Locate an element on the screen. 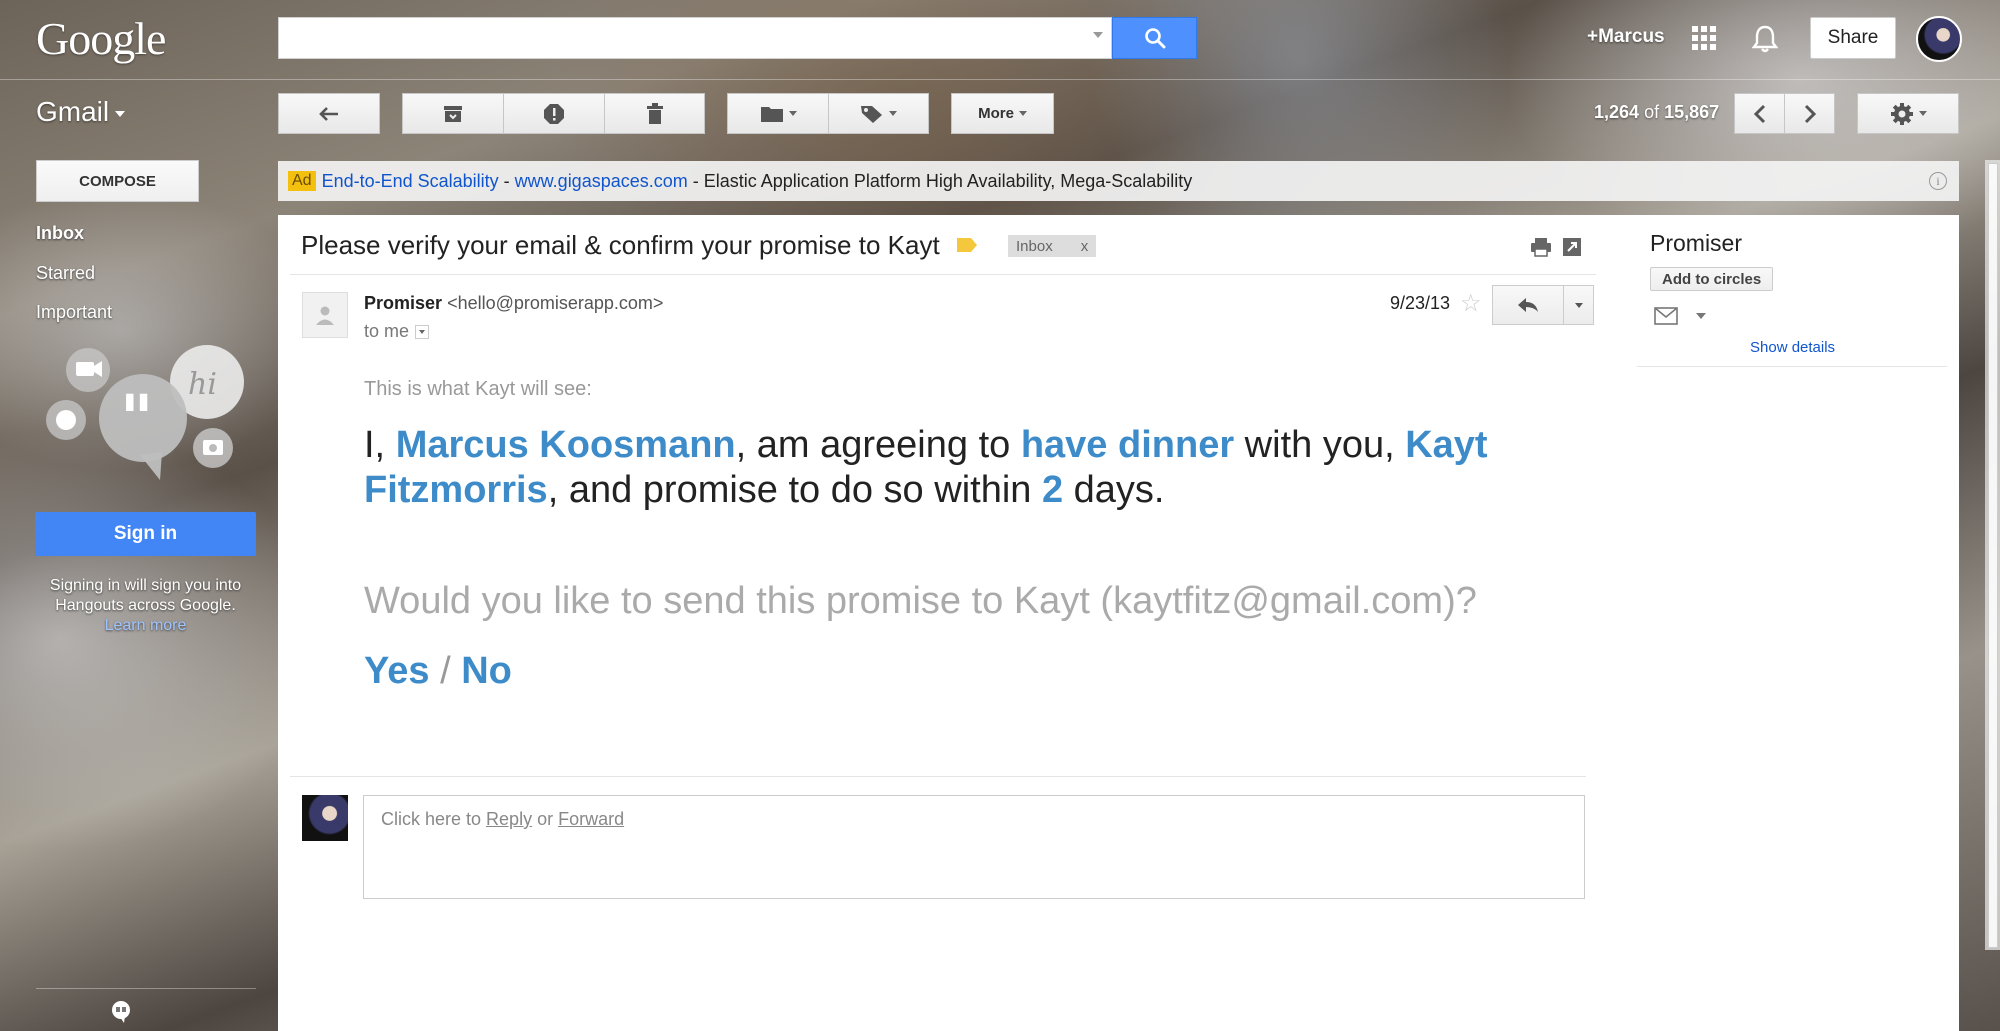 This screenshot has height=1031, width=2000. scrollbar-thumb is located at coordinates (1993, 555).